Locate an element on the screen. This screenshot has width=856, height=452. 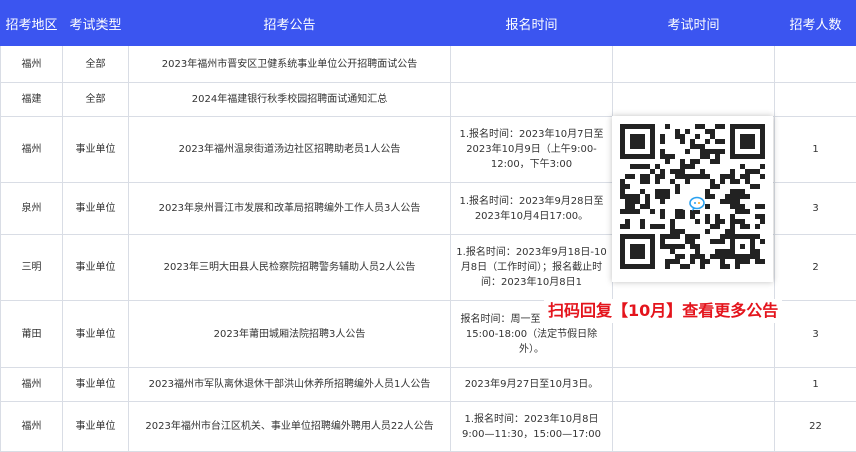
chat-bubble-icon is located at coordinates (692, 199).